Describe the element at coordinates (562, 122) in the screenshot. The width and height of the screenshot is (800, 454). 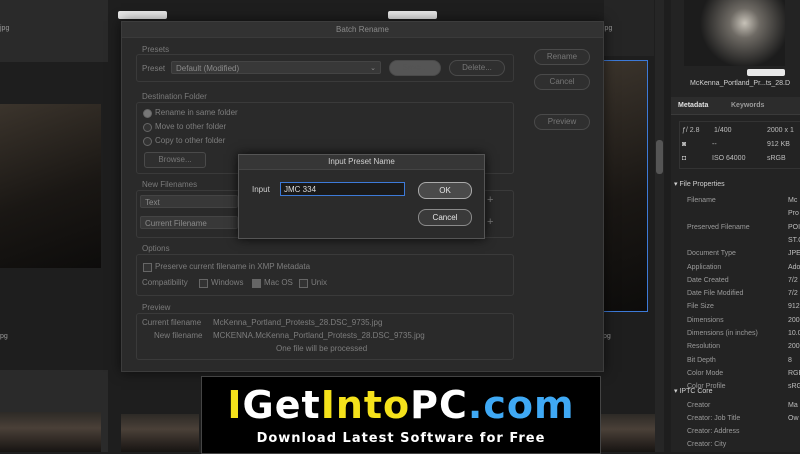
I see `preview-button: Preview` at that location.